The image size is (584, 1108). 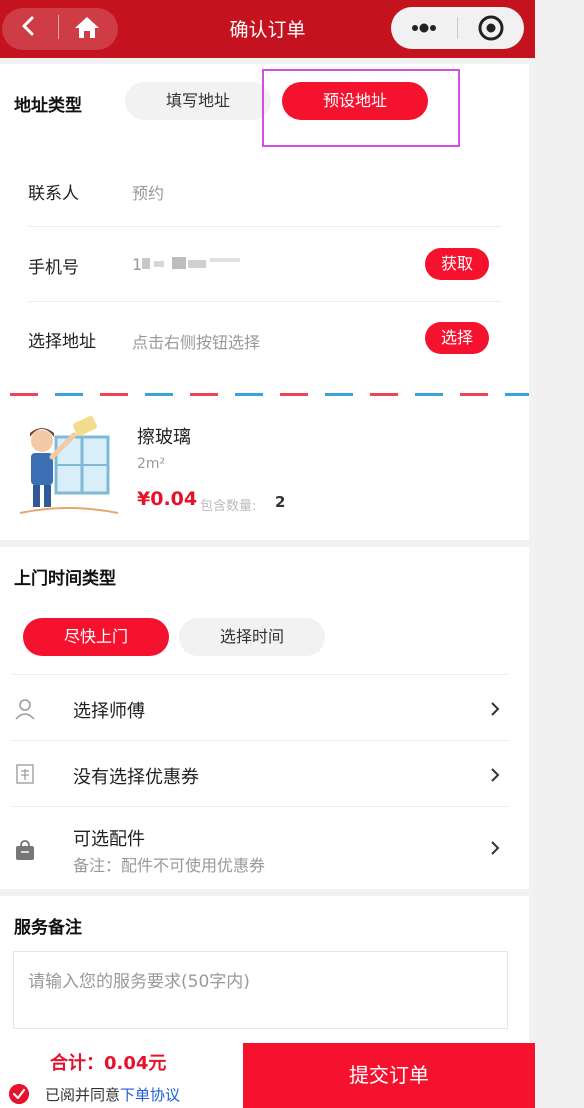 What do you see at coordinates (361, 108) in the screenshot?
I see `highlight-box` at bounding box center [361, 108].